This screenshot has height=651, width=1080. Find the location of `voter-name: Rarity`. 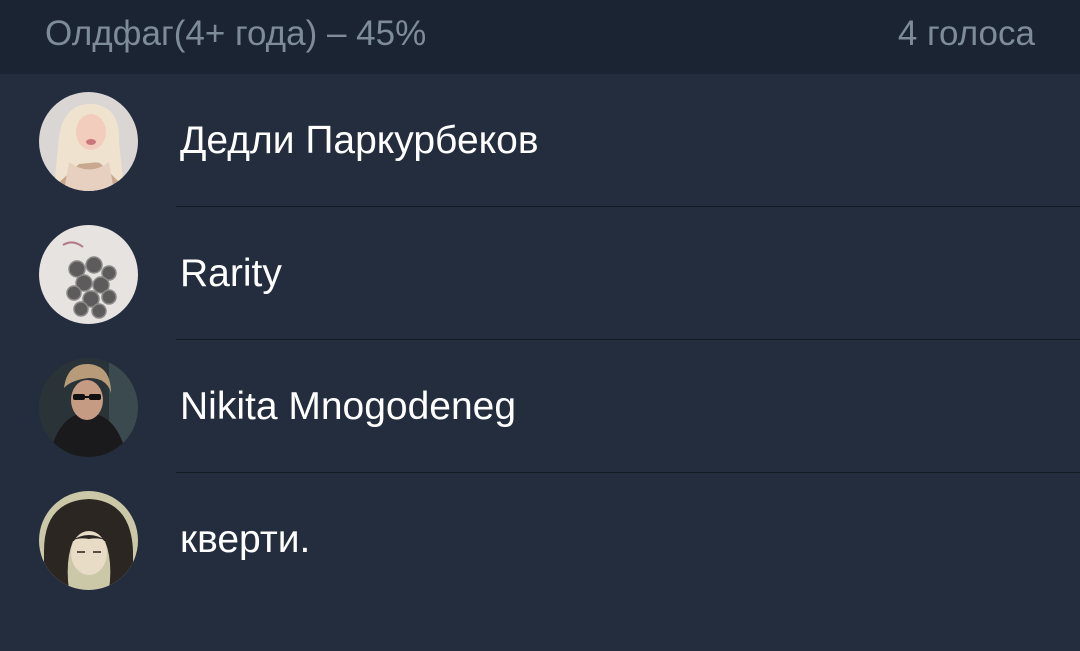

voter-name: Rarity is located at coordinates (231, 274).